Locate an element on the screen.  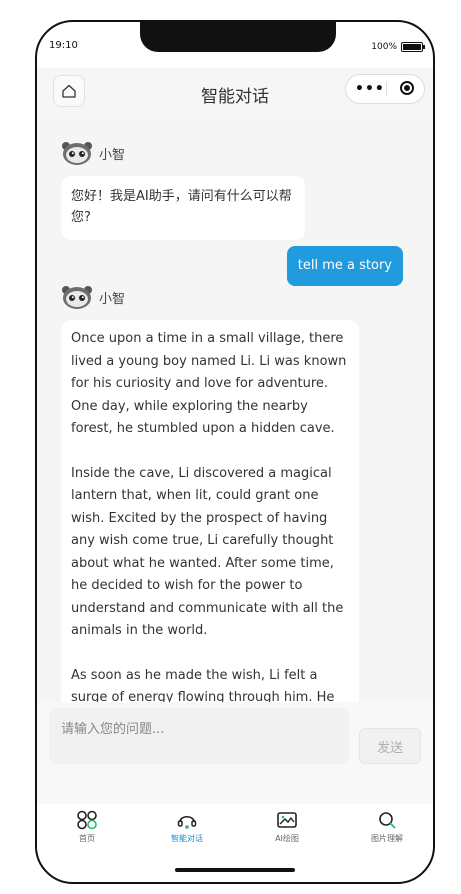
status-time: 19:10 is located at coordinates (63, 45).